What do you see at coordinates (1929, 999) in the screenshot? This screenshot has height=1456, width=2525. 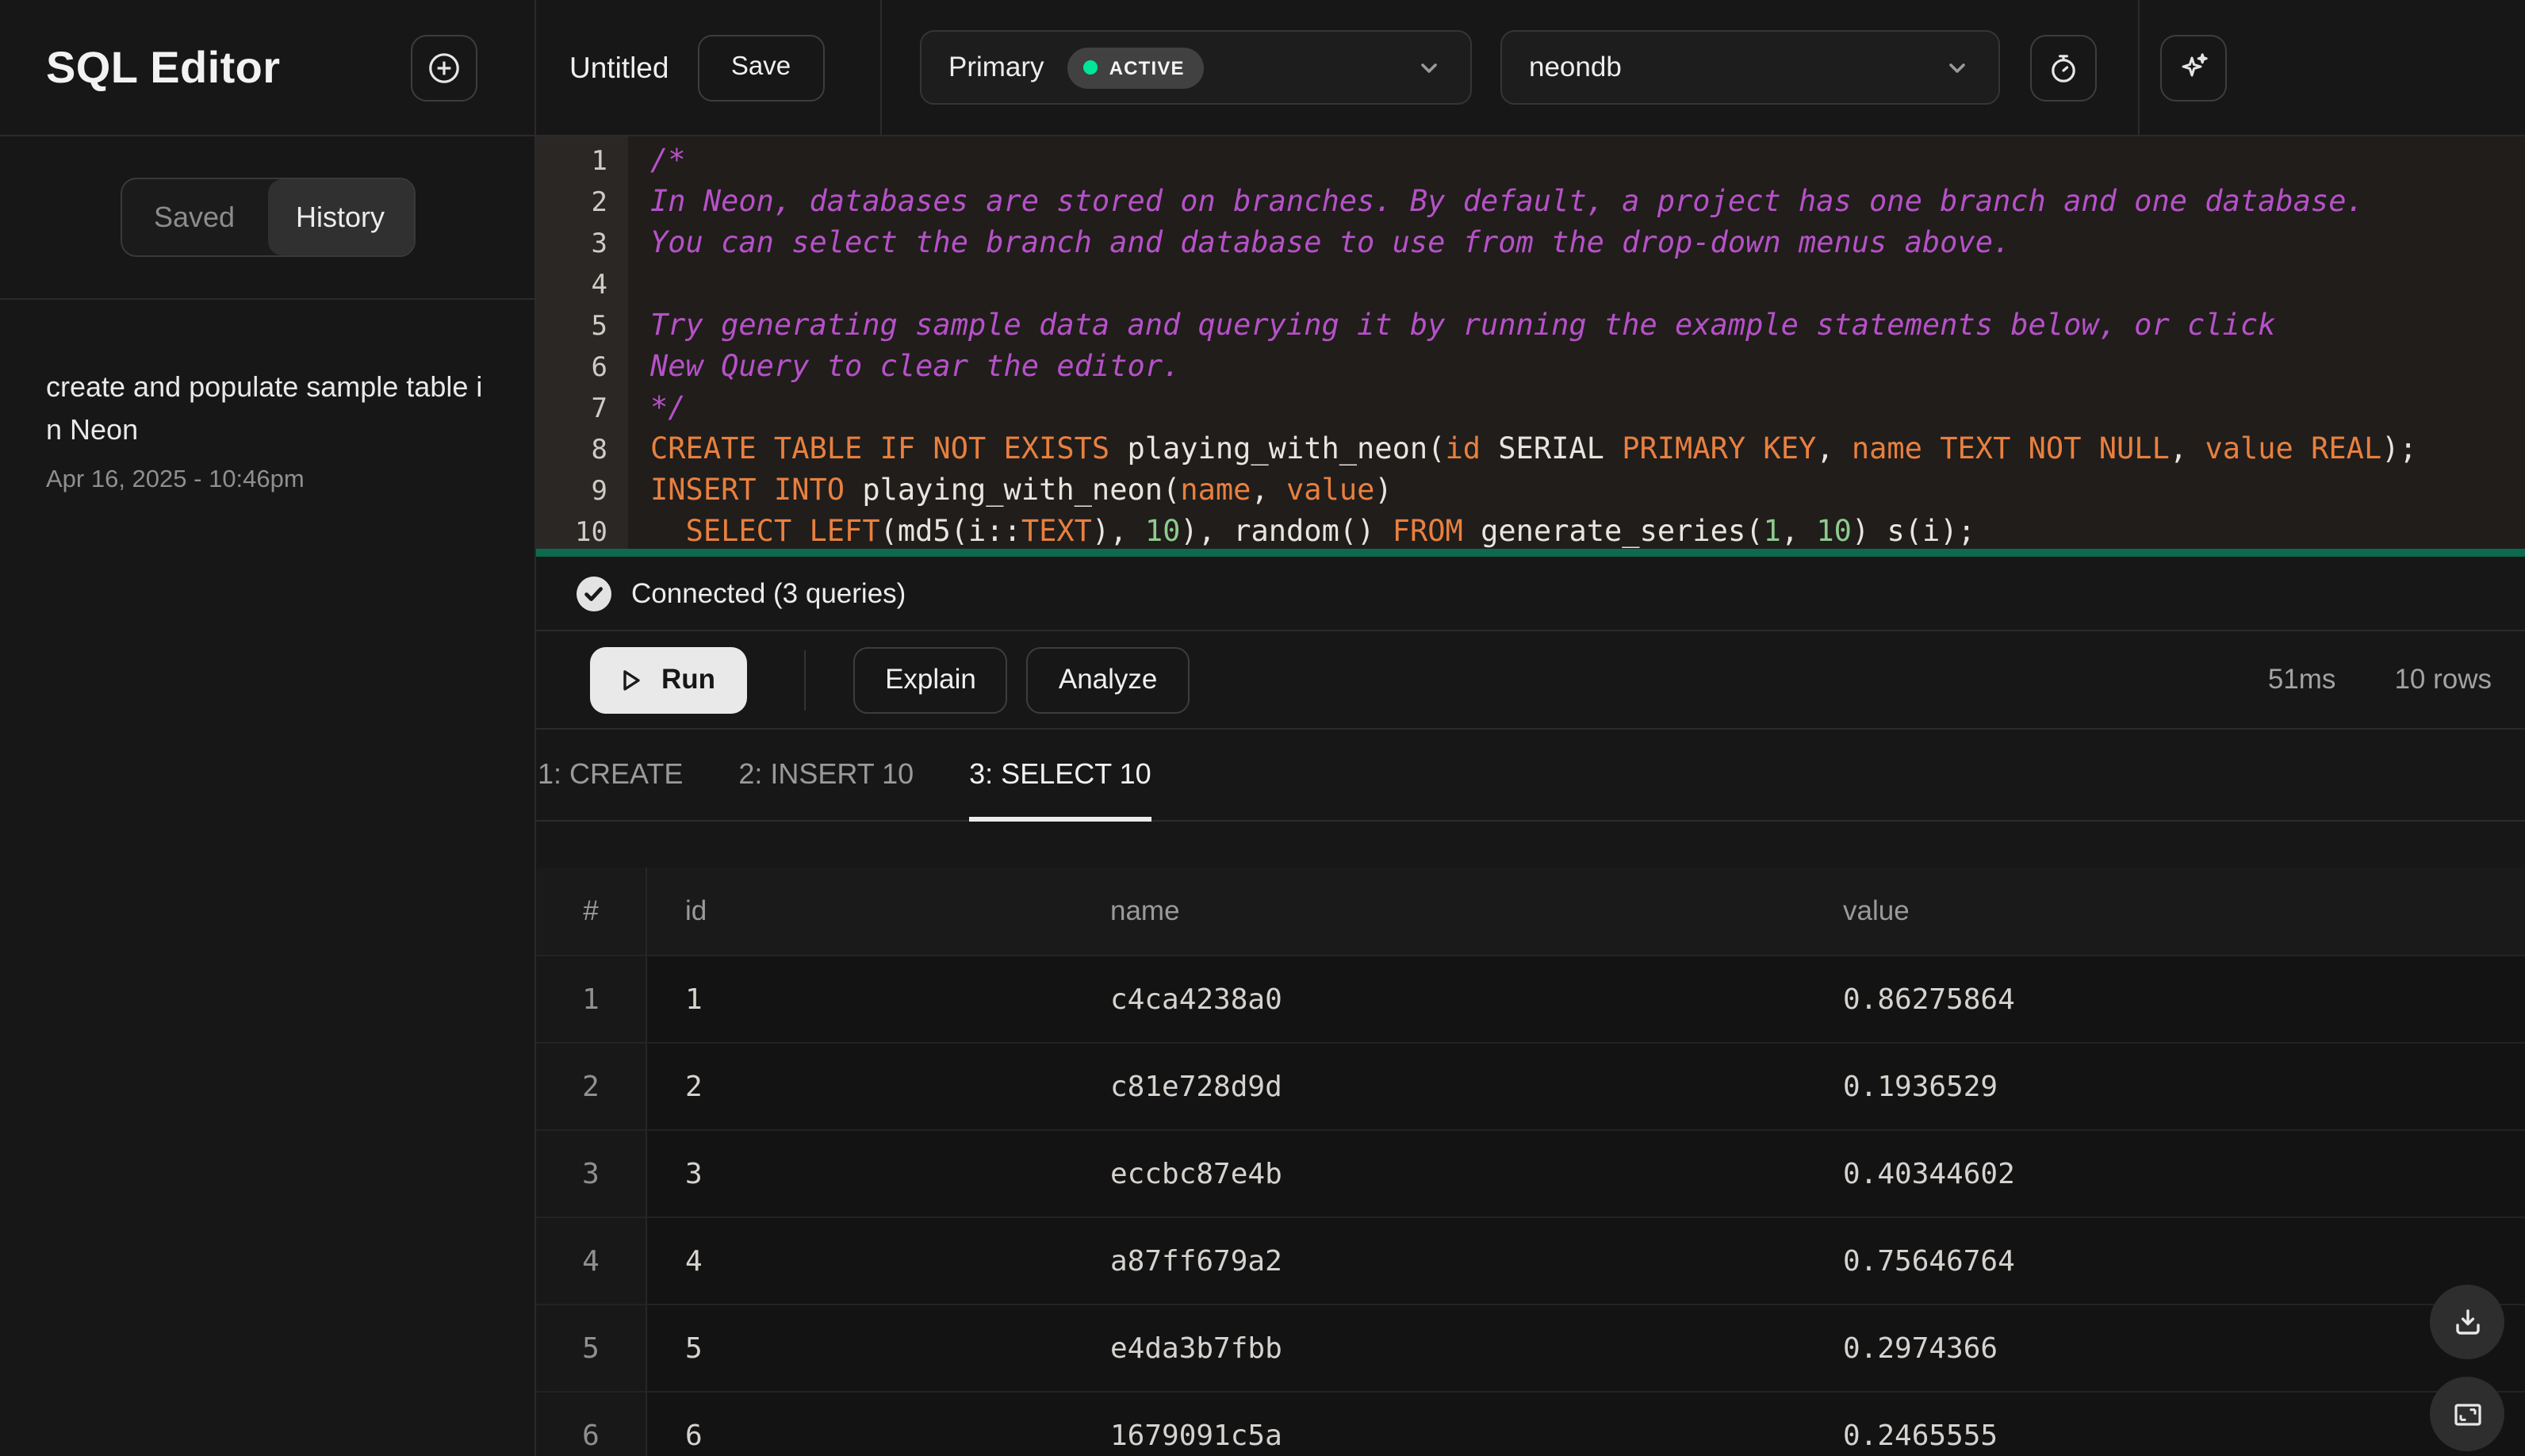 I see `data-cell: 0.86275864` at bounding box center [1929, 999].